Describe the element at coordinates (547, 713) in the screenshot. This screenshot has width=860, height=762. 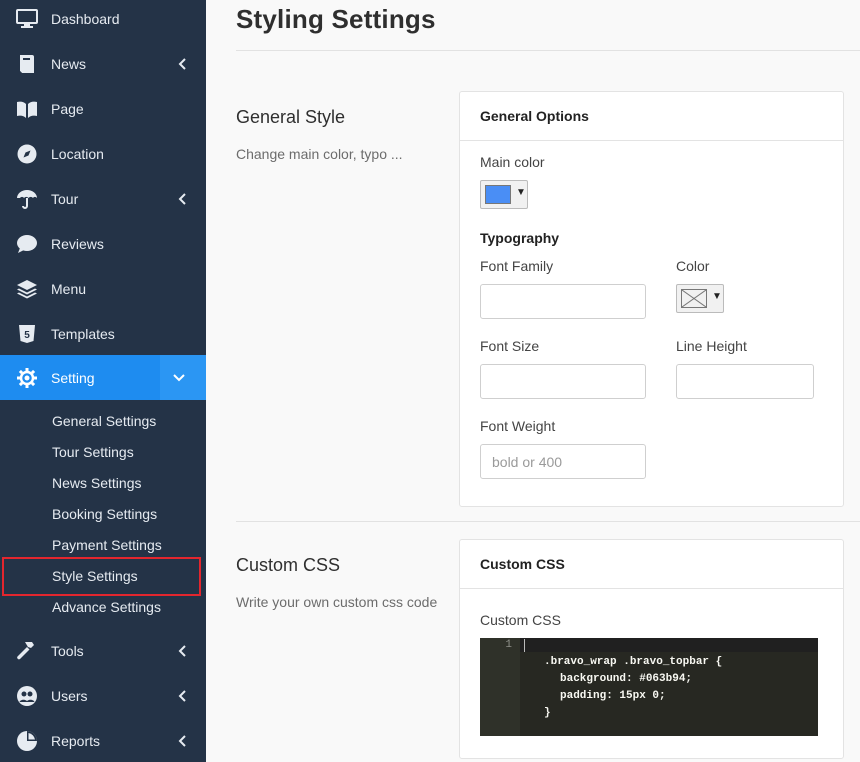
I see `code-line: }` at that location.